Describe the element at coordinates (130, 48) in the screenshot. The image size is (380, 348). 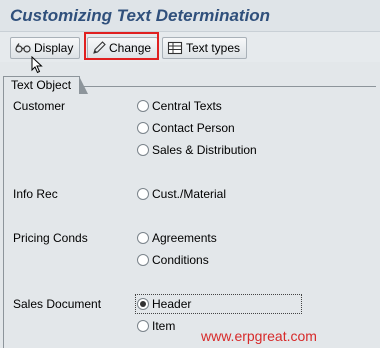
I see `change-button-label: Change` at that location.